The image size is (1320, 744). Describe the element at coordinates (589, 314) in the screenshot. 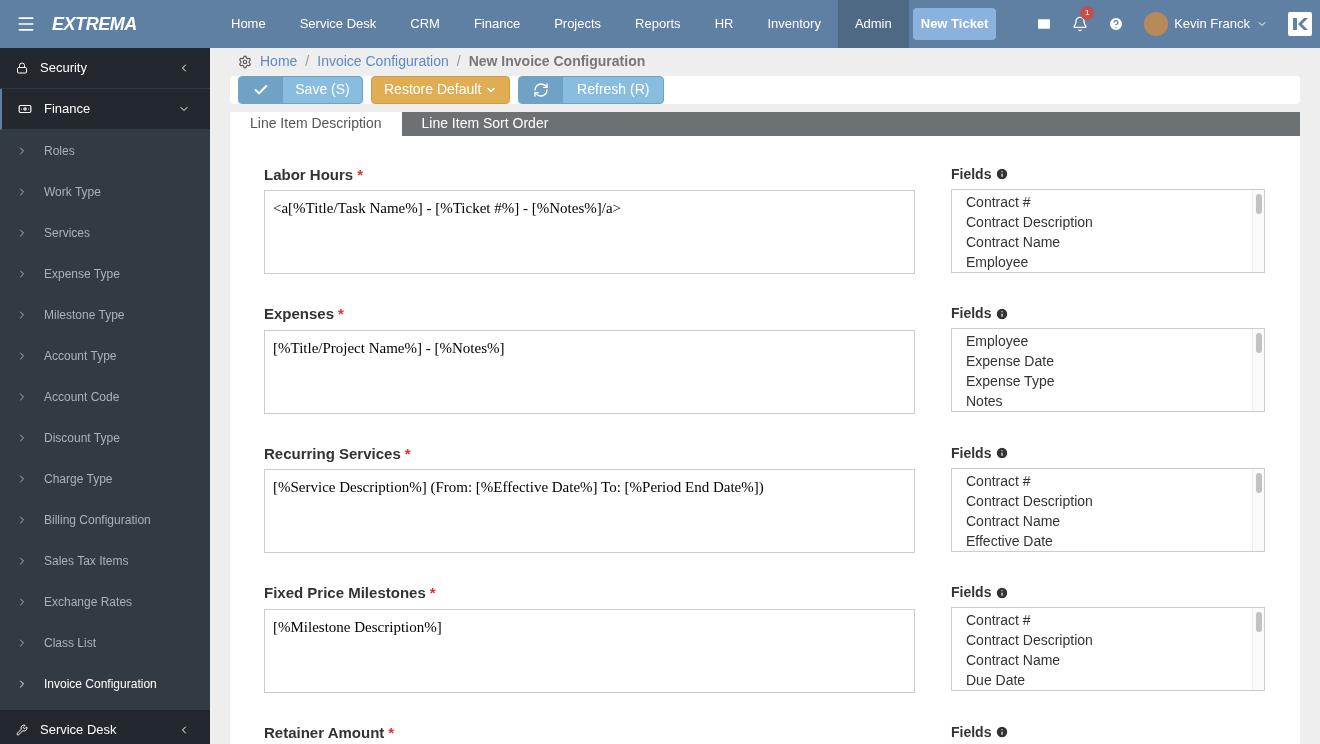

I see `field-label: Expenses *` at that location.